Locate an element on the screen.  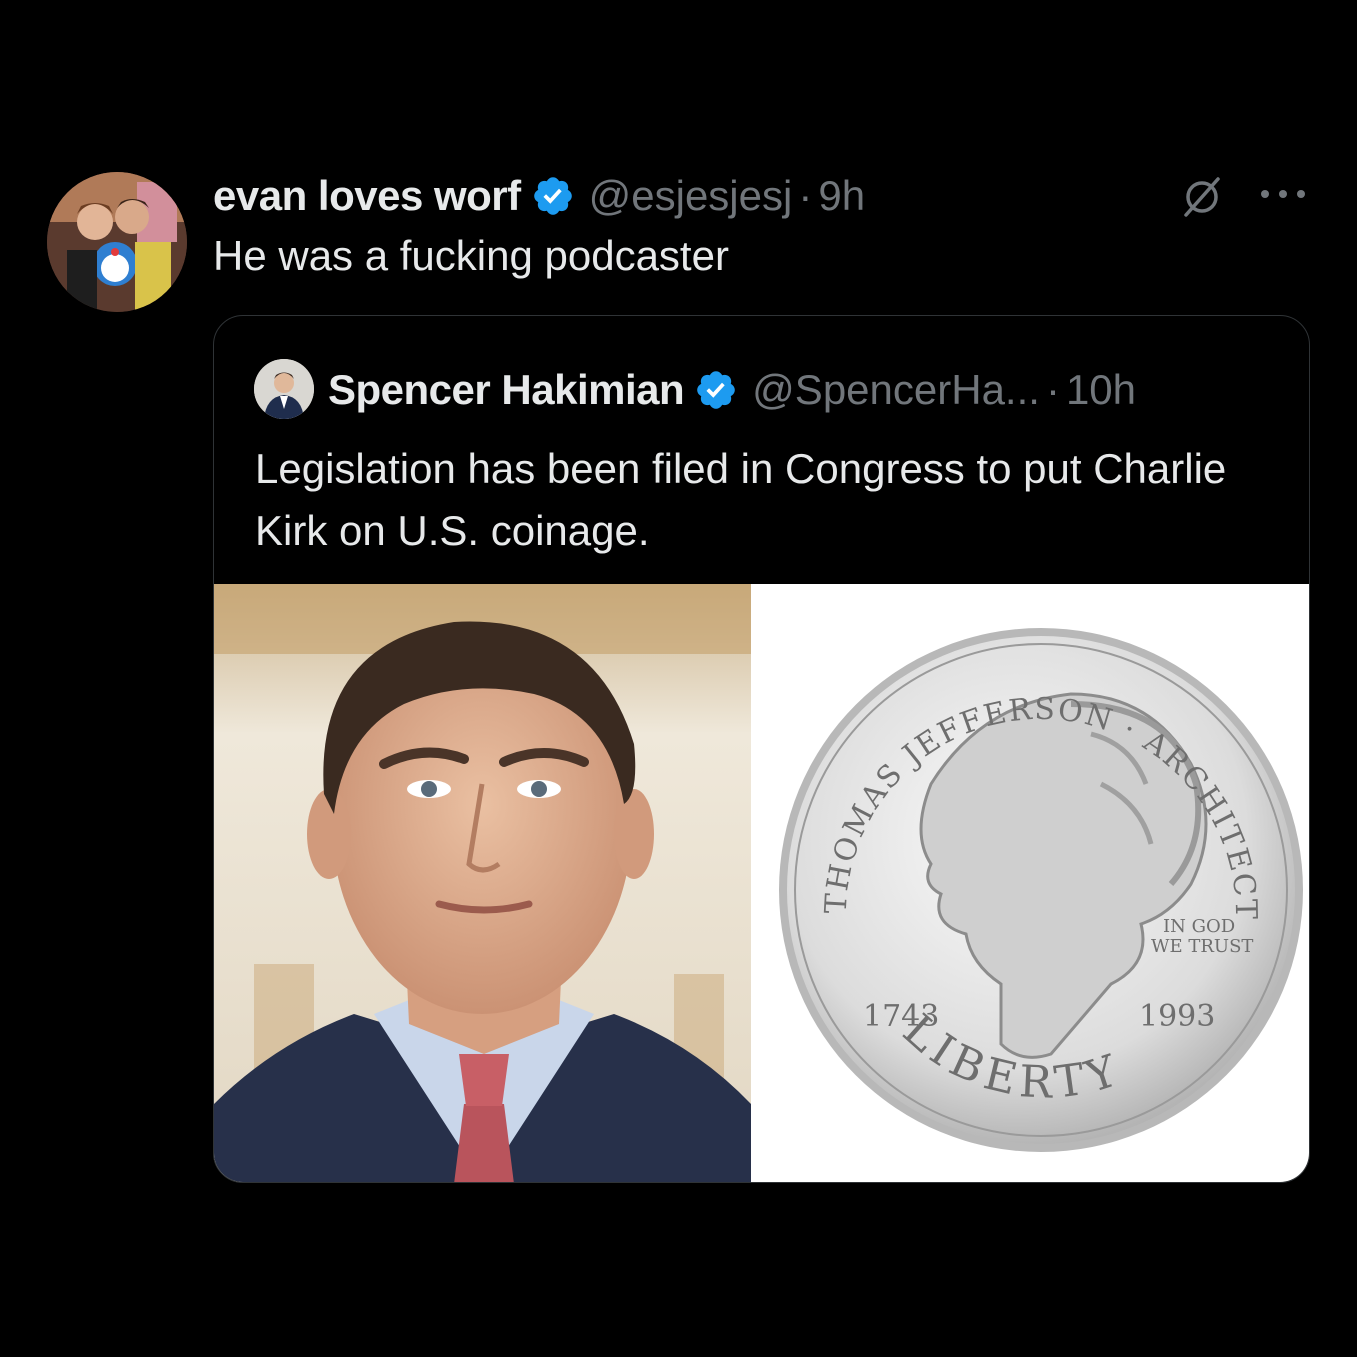
quoted-author-avatar is located at coordinates (284, 389).